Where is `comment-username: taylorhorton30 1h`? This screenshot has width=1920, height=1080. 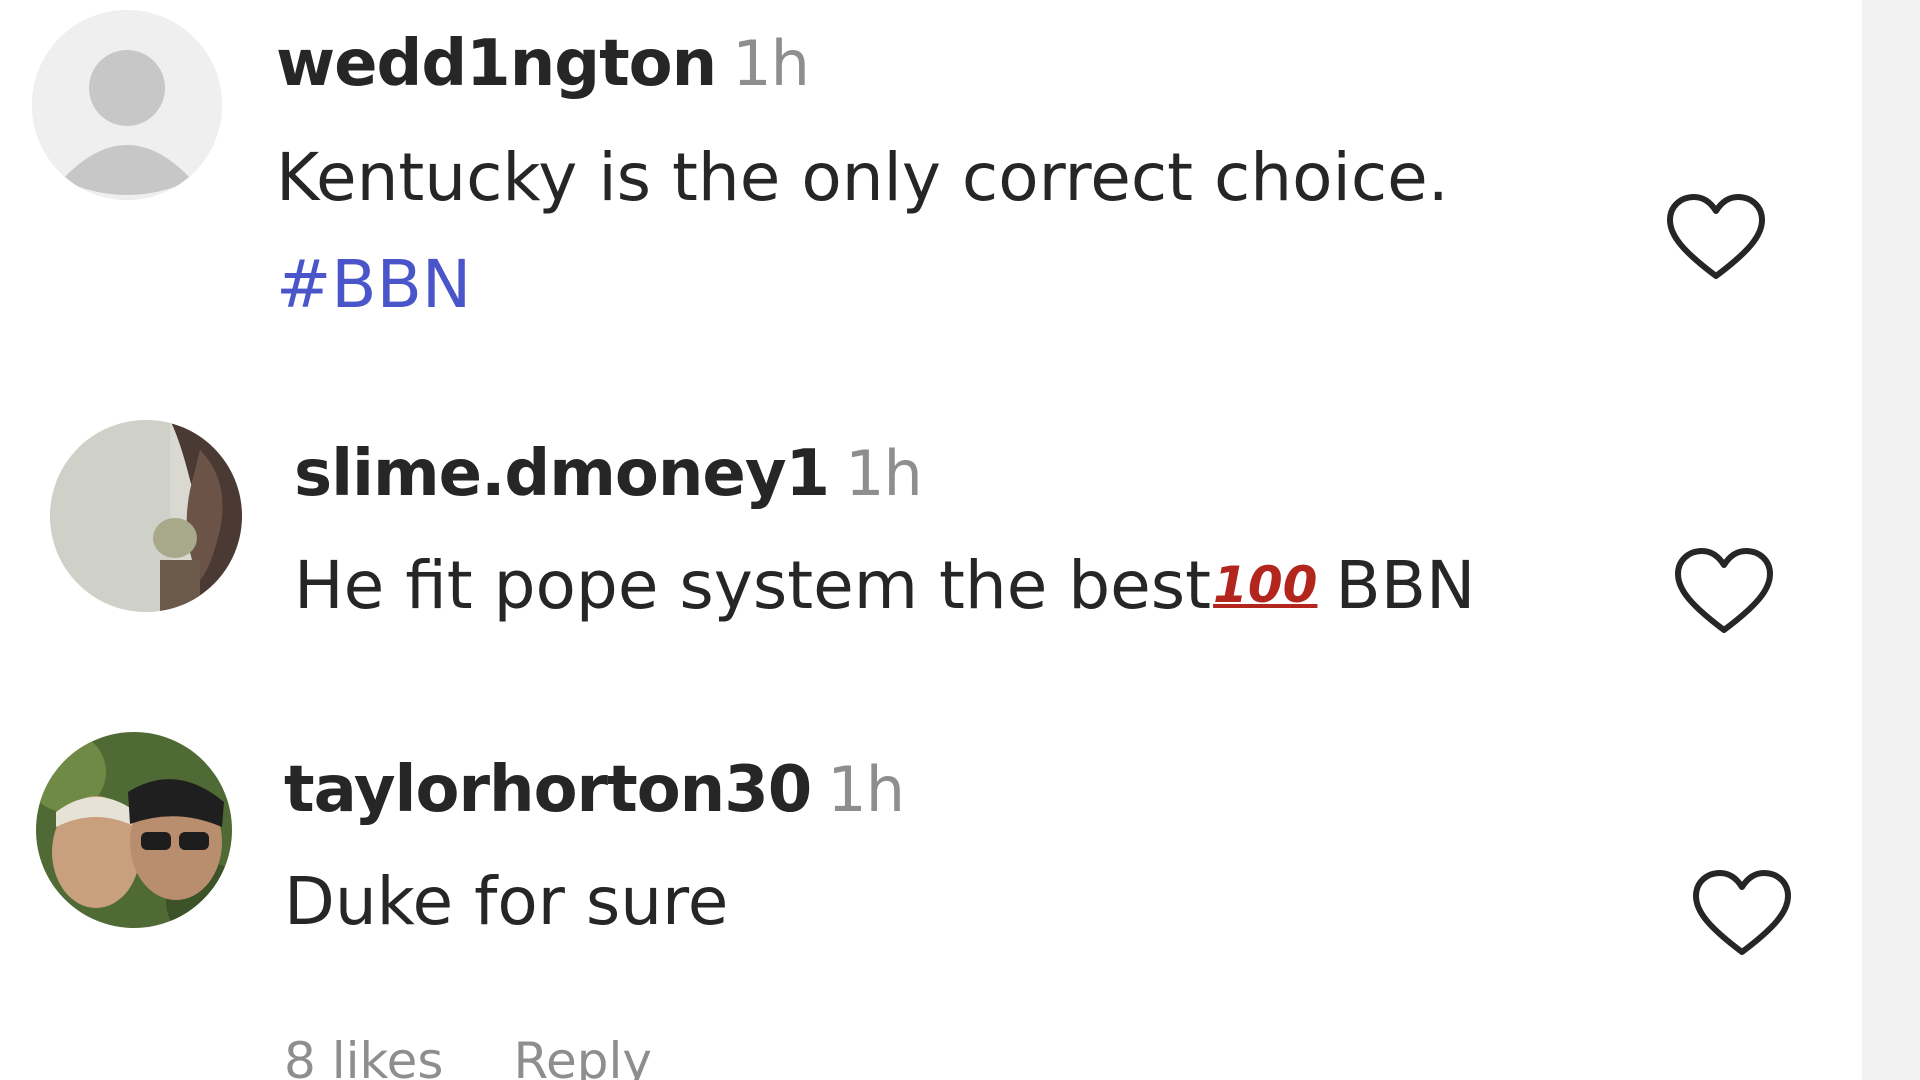 comment-username: taylorhorton30 1h is located at coordinates (594, 790).